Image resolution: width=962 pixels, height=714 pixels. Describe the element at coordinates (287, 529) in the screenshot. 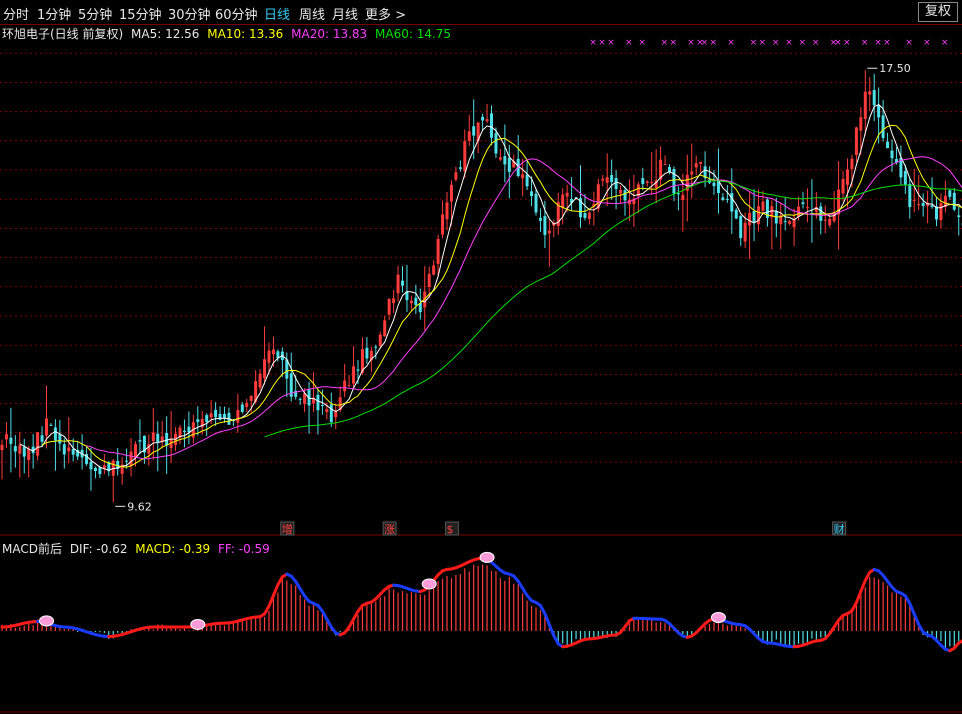

I see `event-label: 增` at that location.